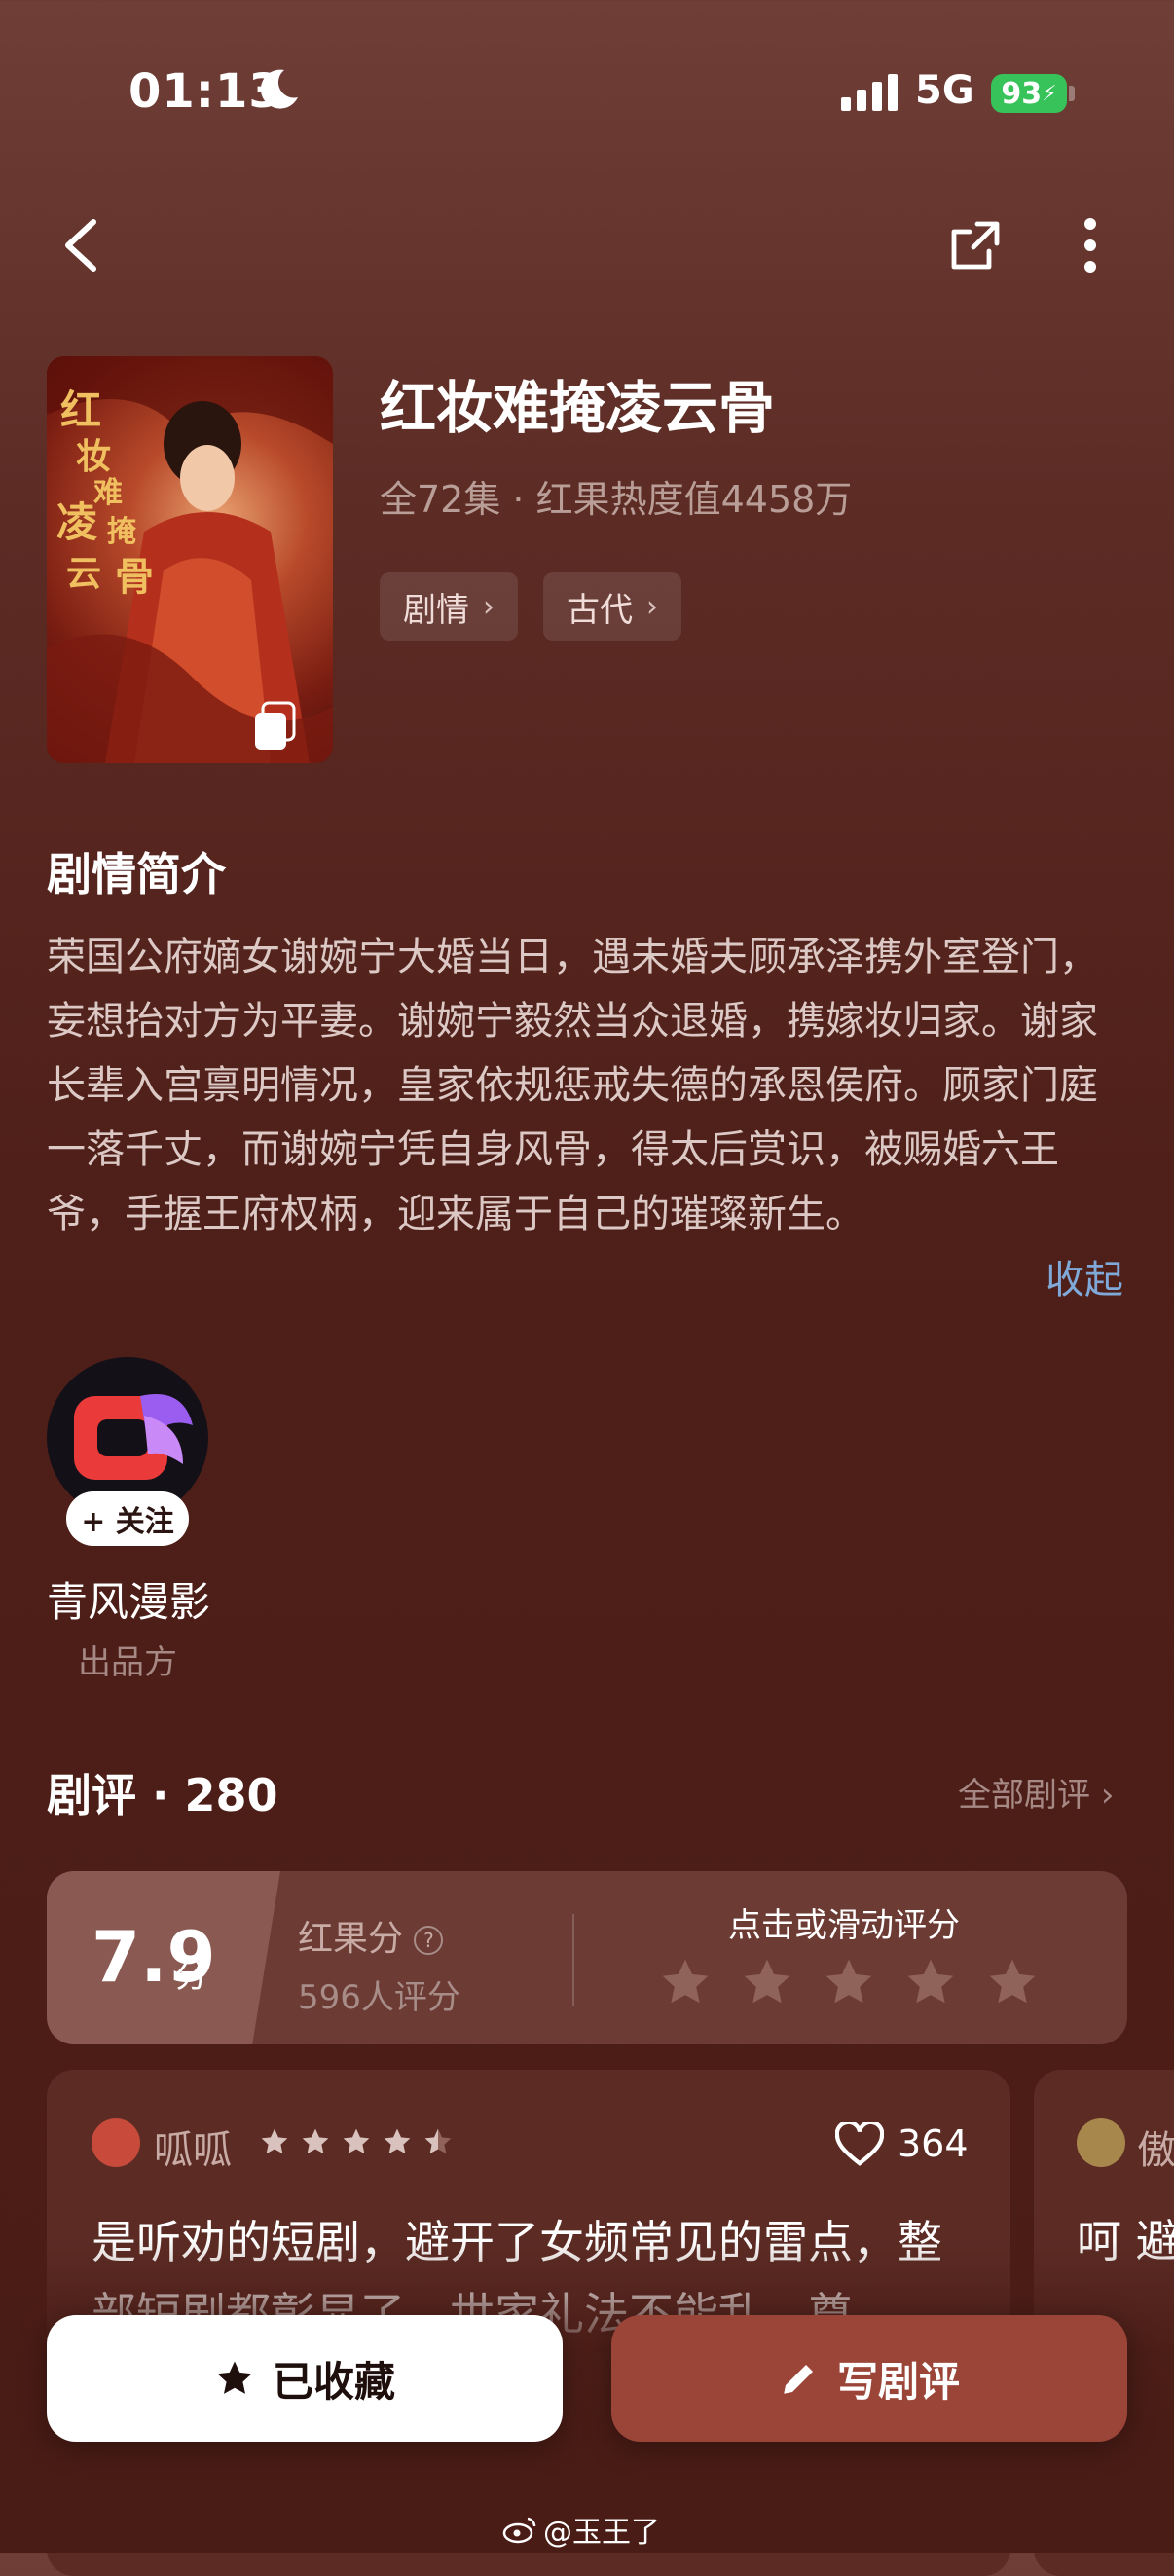 The height and width of the screenshot is (2576, 1174). What do you see at coordinates (859, 2144) in the screenshot?
I see `heart-icon` at bounding box center [859, 2144].